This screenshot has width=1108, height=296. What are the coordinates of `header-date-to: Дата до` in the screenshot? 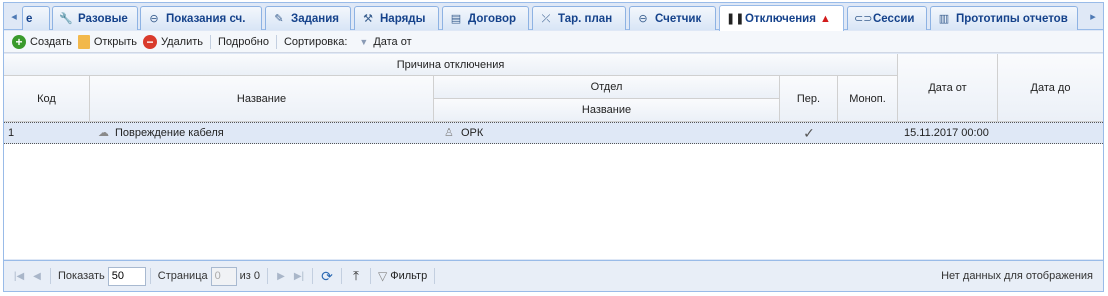 It's located at (1050, 88).